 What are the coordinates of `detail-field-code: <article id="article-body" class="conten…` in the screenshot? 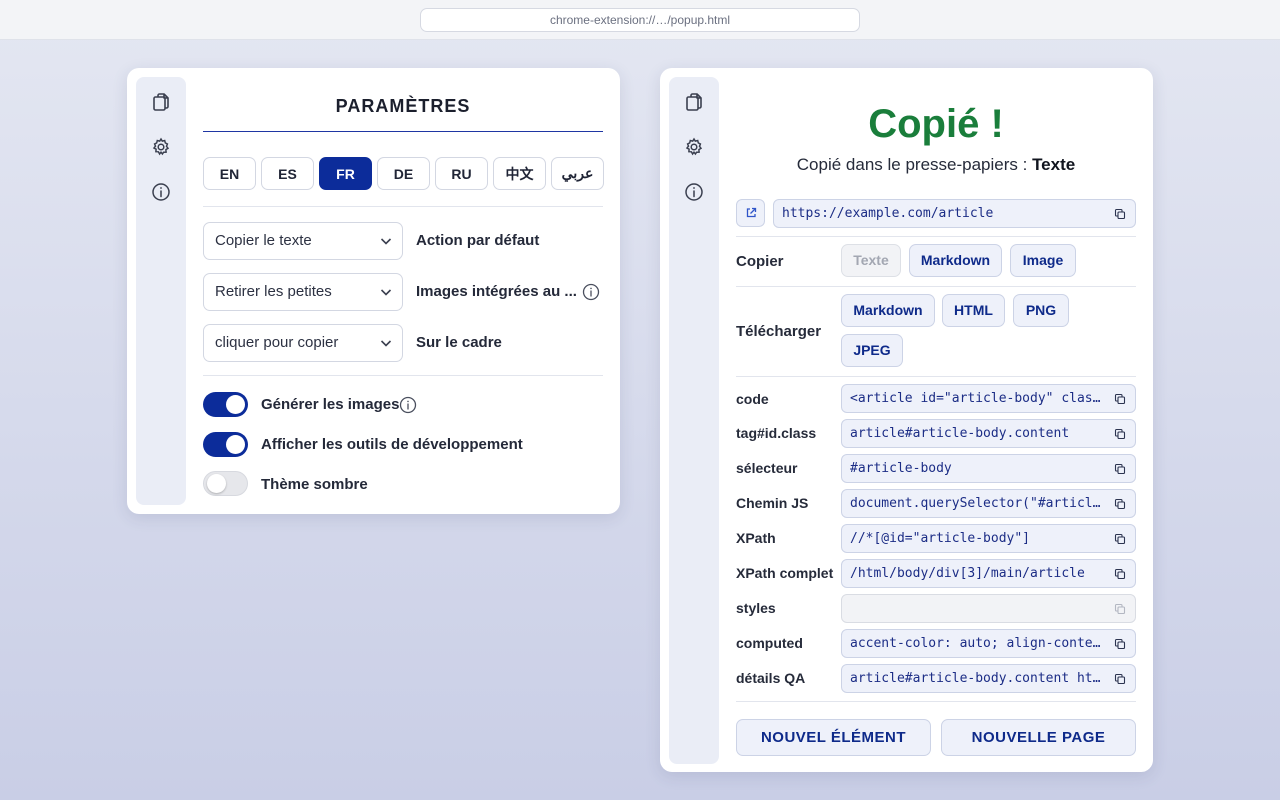 It's located at (988, 398).